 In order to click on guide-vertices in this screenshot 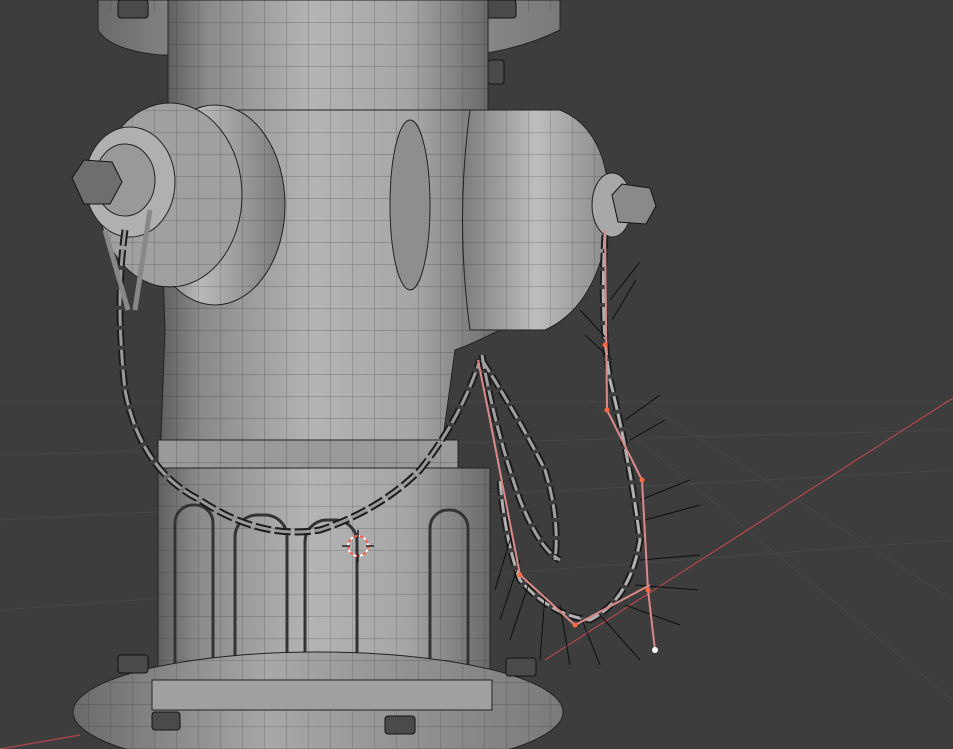, I will do `click(588, 498)`.